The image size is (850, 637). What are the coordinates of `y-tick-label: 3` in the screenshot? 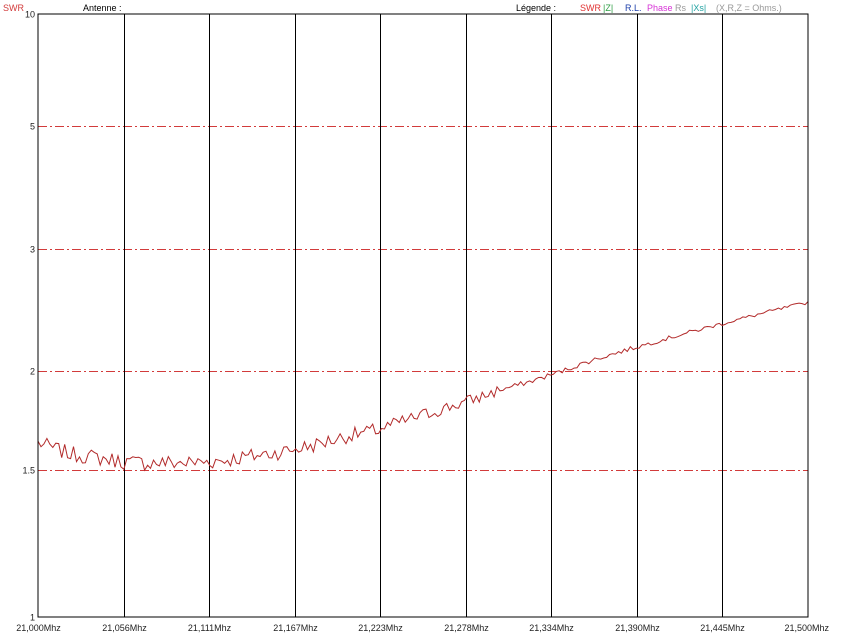 It's located at (32, 250).